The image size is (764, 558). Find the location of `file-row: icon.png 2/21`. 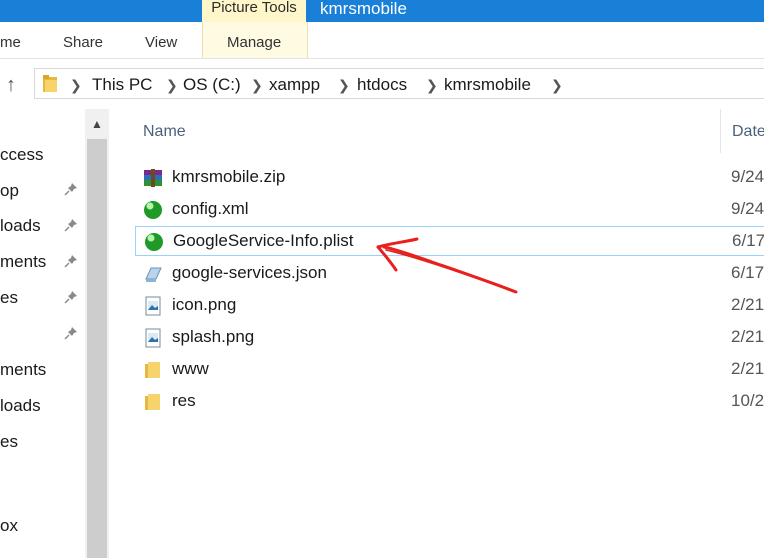

file-row: icon.png 2/21 is located at coordinates (449, 306).